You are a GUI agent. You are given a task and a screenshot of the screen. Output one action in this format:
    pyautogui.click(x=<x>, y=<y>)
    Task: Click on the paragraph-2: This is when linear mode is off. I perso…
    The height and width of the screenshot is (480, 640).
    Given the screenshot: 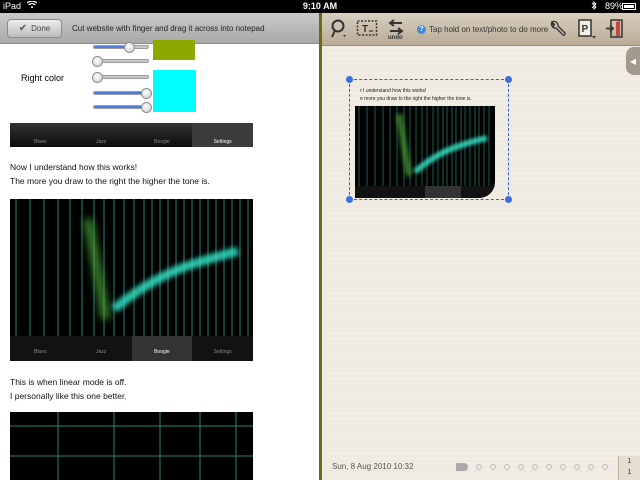 What is the action you would take?
    pyautogui.click(x=68, y=389)
    